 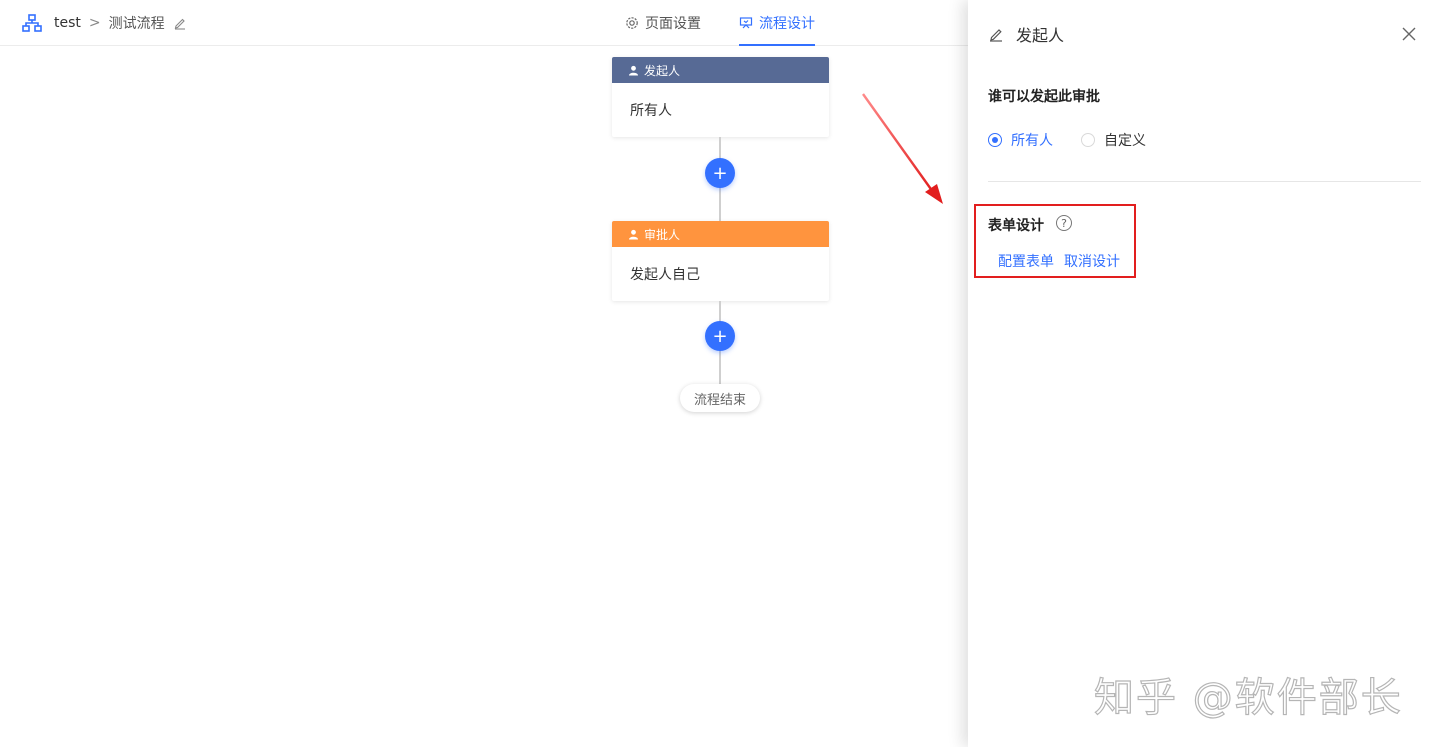 What do you see at coordinates (665, 275) in the screenshot?
I see `approver-node-body: 发起人自己` at bounding box center [665, 275].